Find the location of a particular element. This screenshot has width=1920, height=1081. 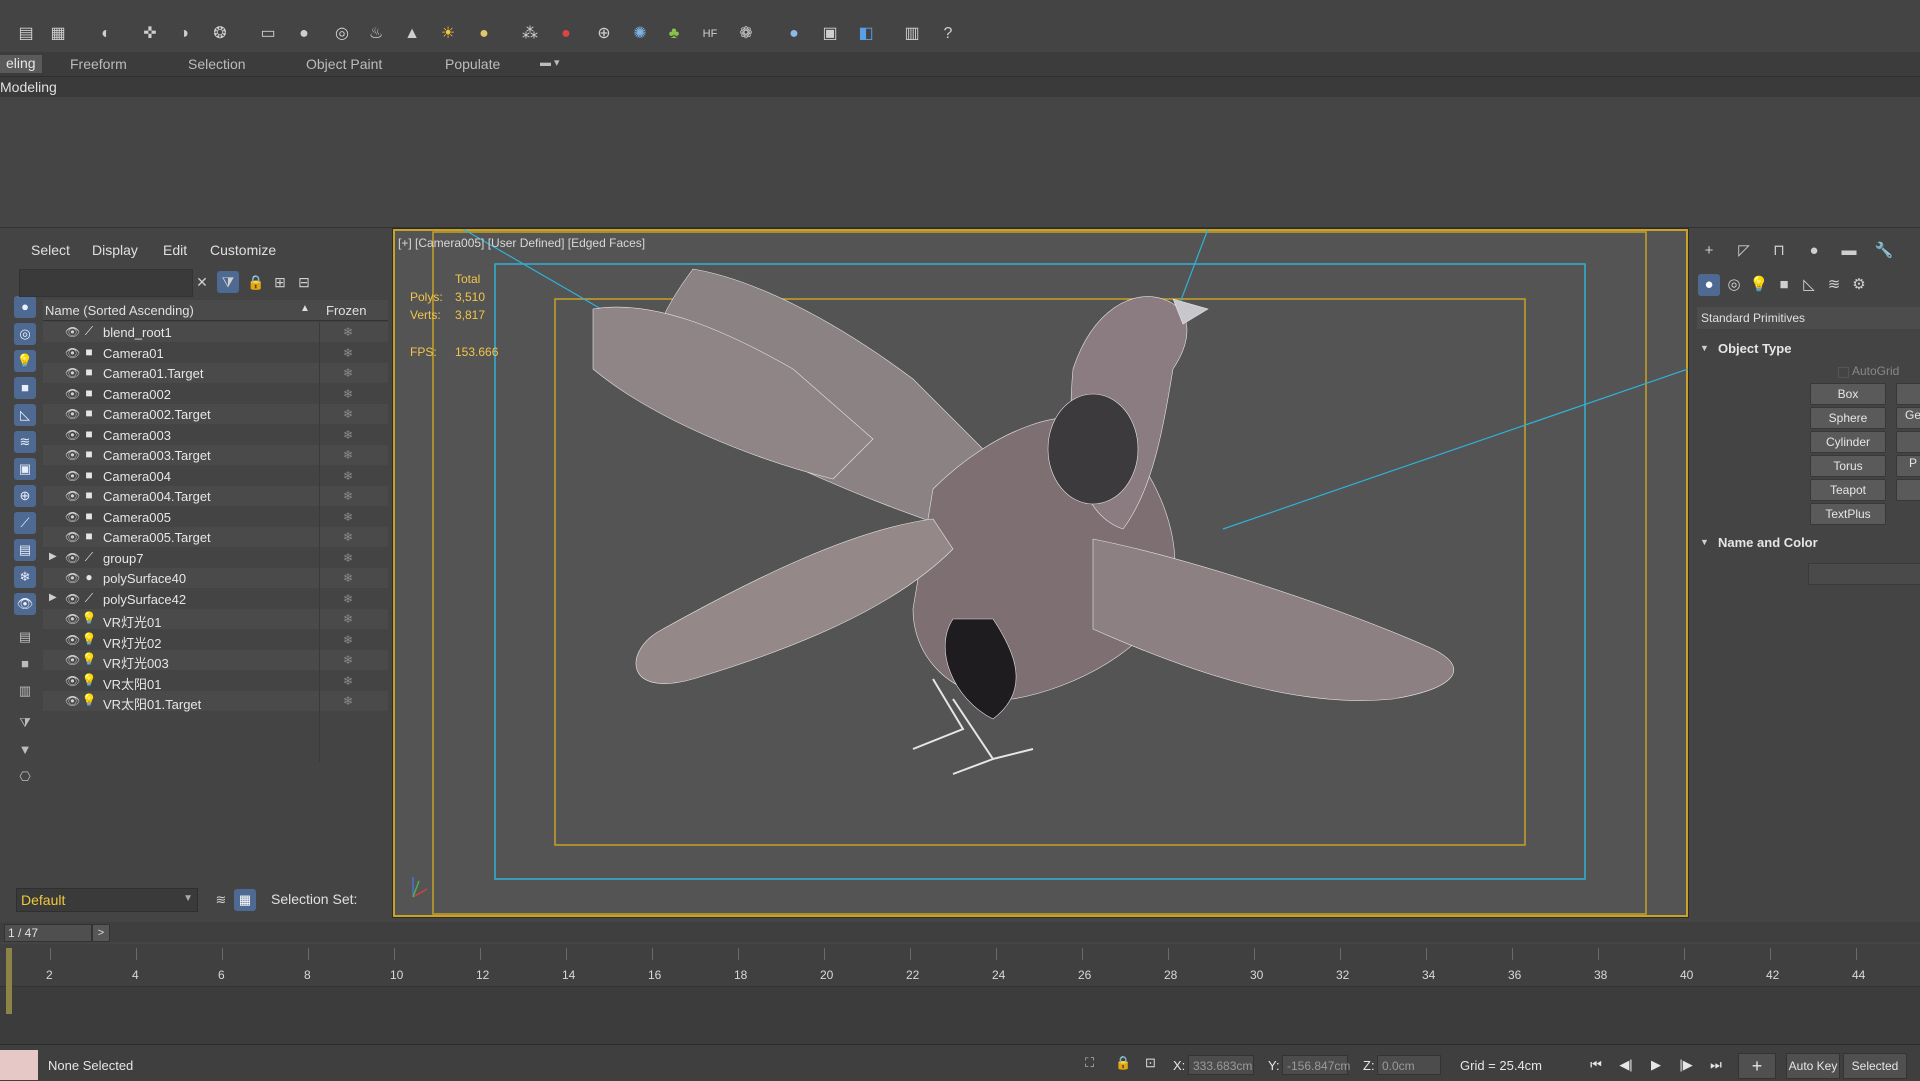

layer-hierarchy-icon: ⊟ is located at coordinates (304, 282).